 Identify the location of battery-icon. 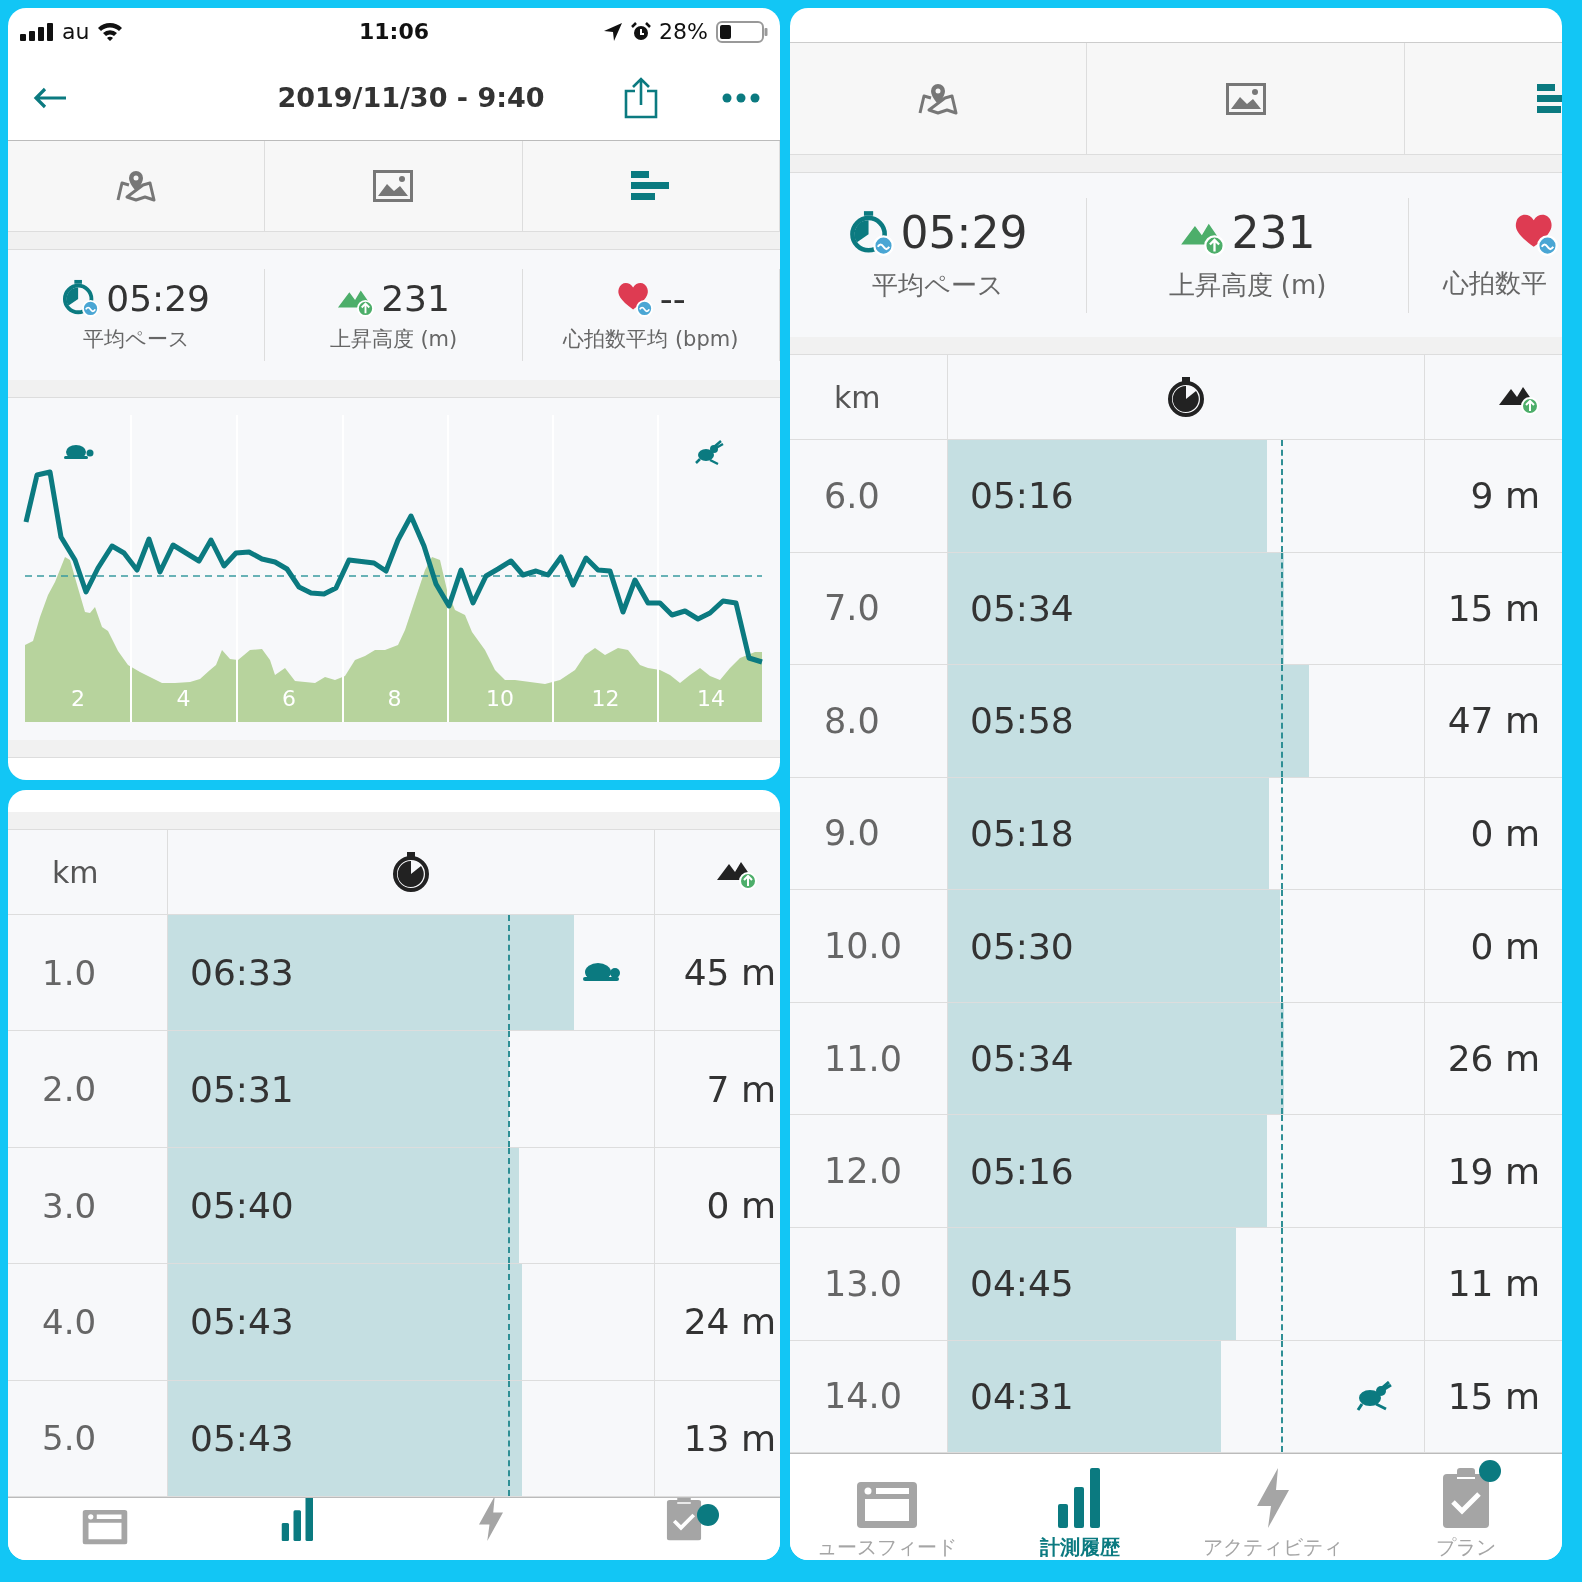
(742, 31).